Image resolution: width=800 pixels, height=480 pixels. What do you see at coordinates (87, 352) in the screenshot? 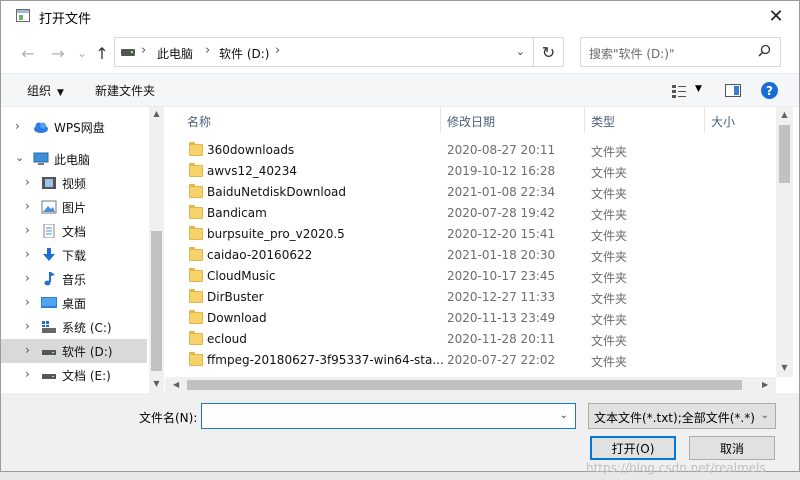
I see `sidebar-item-label: 软件 (D:)` at bounding box center [87, 352].